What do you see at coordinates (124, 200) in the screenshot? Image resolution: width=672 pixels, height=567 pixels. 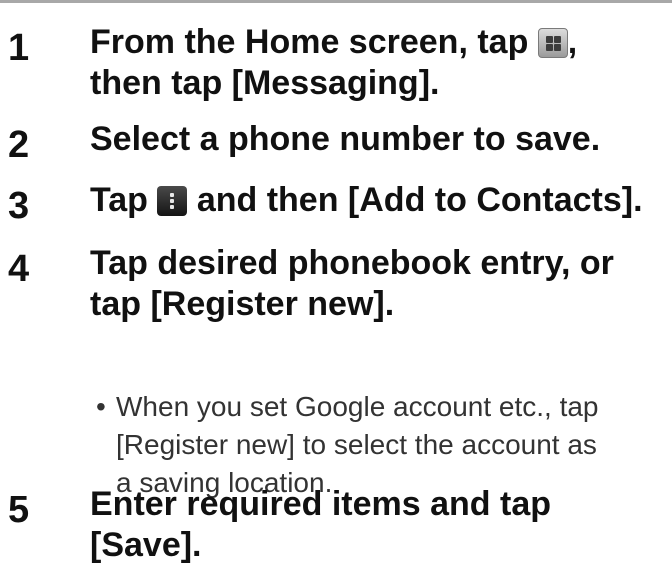 I see `step-text-part: Tap` at bounding box center [124, 200].